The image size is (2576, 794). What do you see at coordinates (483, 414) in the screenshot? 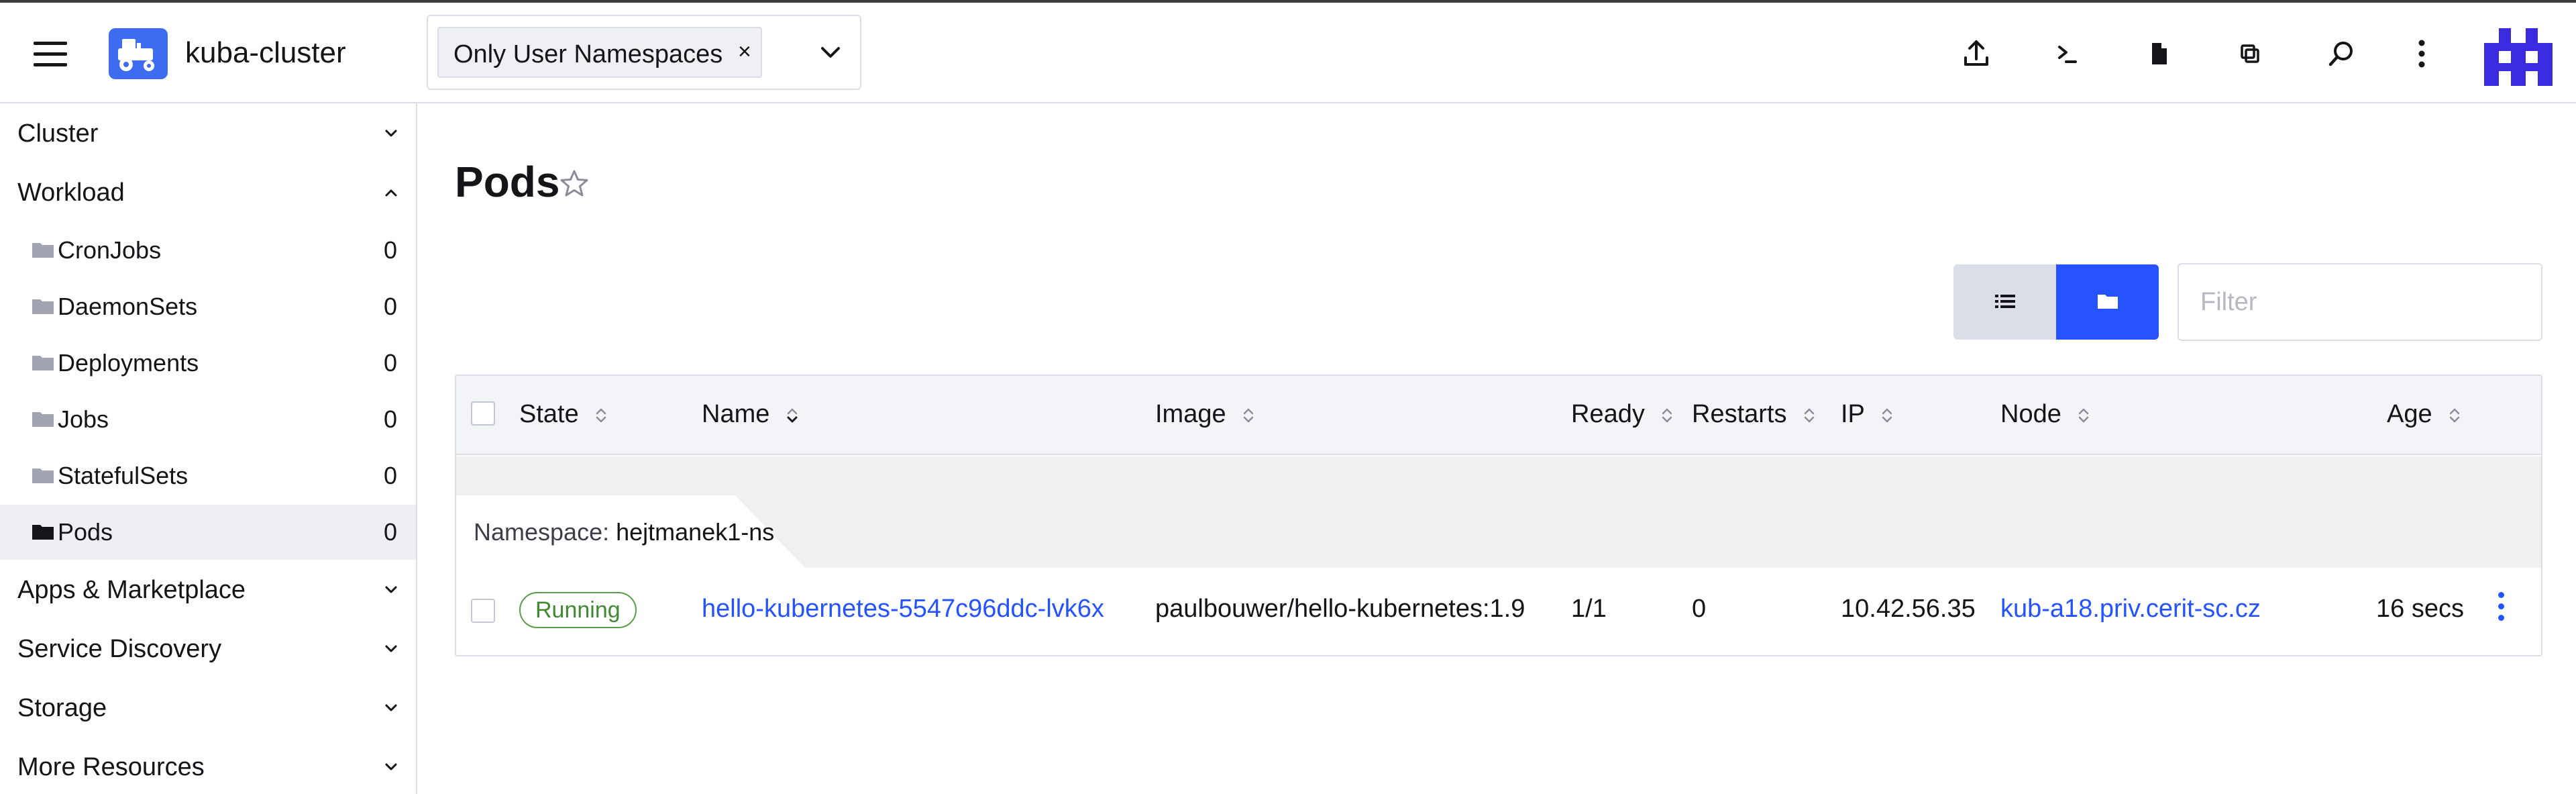
I see `select-all-checkbox` at bounding box center [483, 414].